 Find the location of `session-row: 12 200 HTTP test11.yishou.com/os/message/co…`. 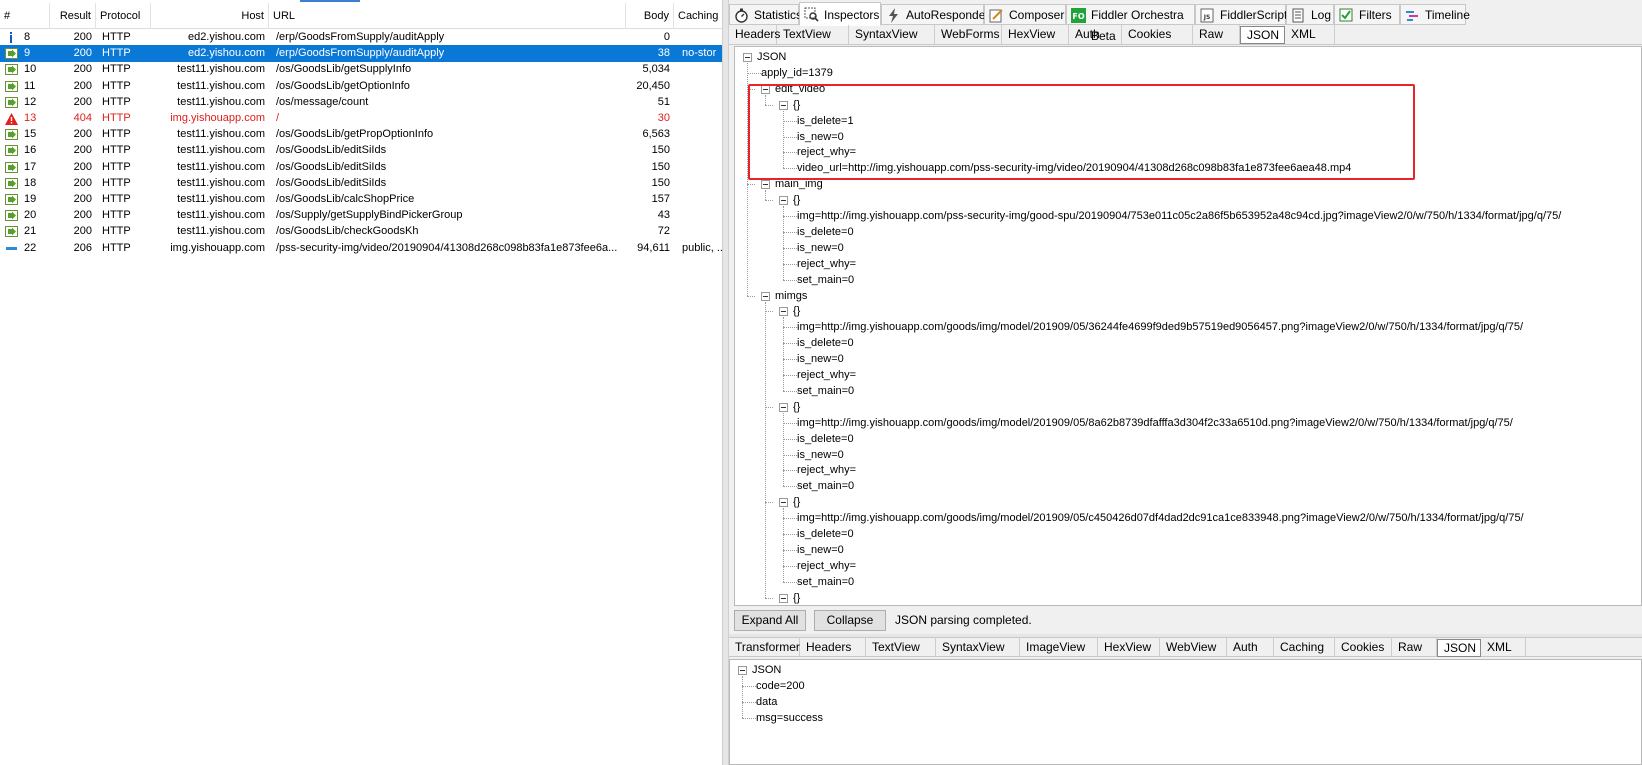

session-row: 12 200 HTTP test11.yishou.com/os/message/co… is located at coordinates (361, 102).